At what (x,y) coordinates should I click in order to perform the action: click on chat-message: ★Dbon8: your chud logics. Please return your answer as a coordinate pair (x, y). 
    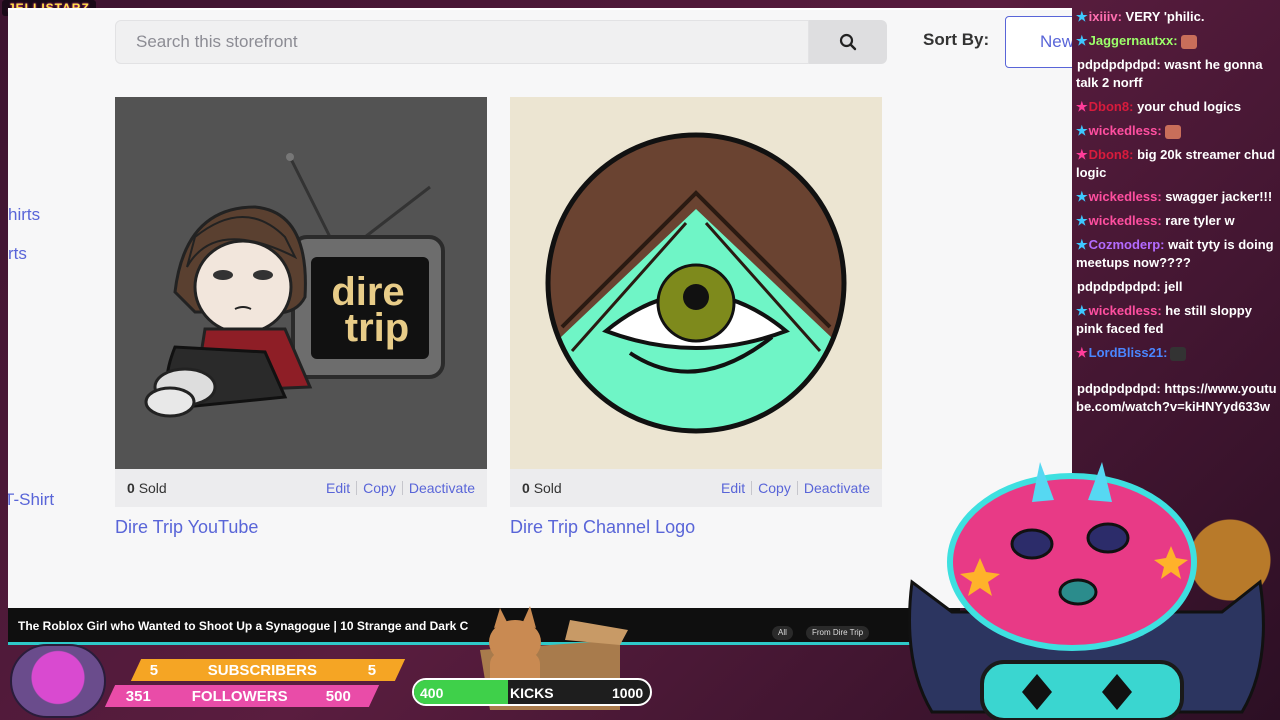
    Looking at the image, I should click on (1177, 107).